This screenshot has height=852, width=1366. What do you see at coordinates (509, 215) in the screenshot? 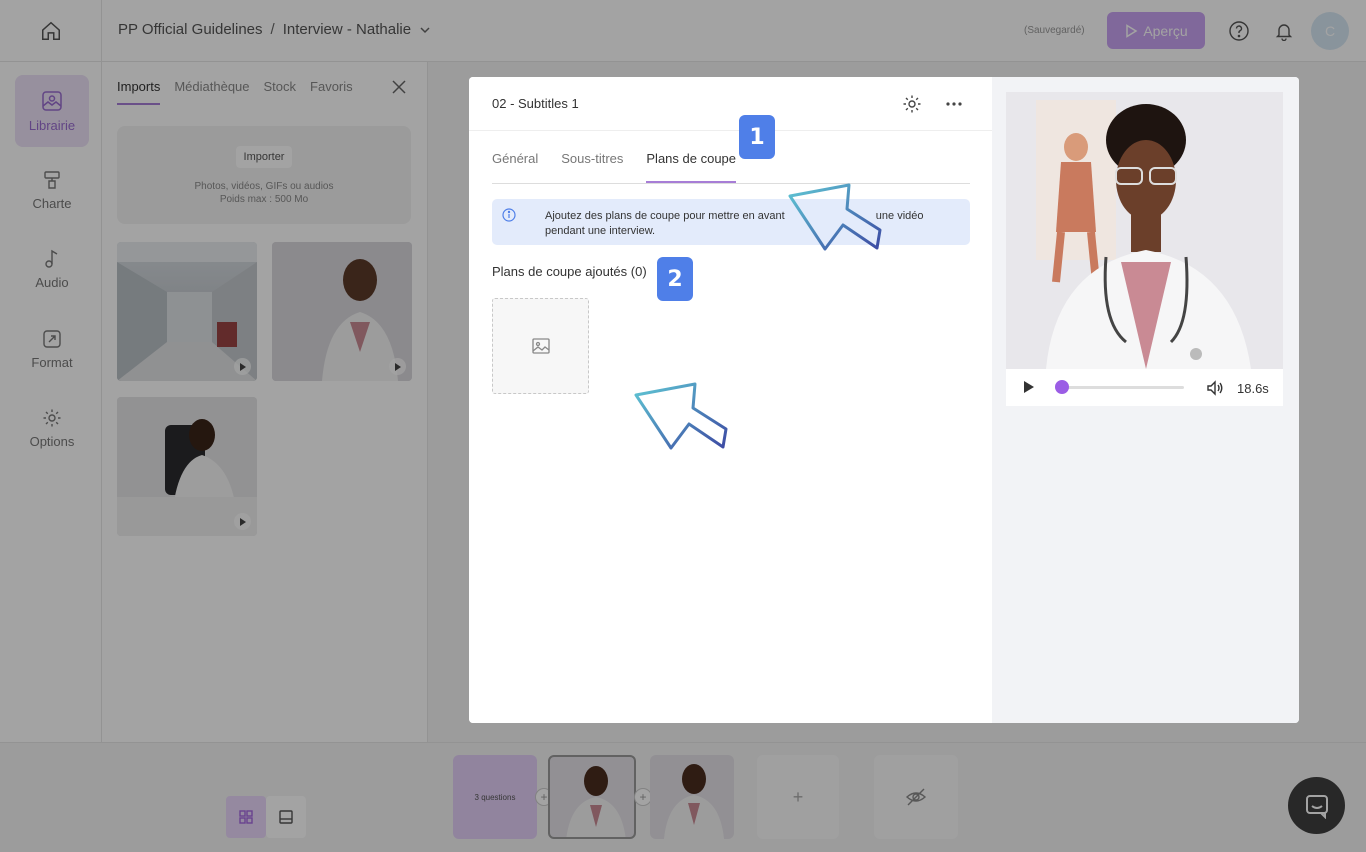
I see `info-icon` at bounding box center [509, 215].